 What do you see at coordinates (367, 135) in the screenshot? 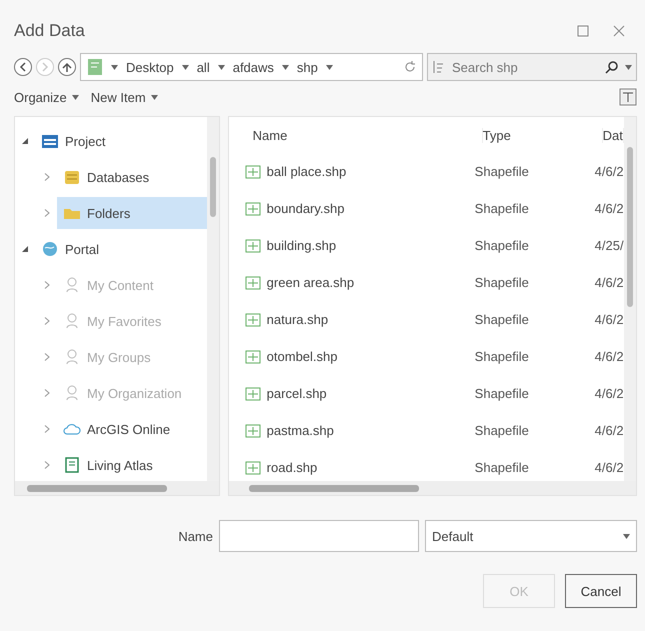
I see `column-header: Name` at bounding box center [367, 135].